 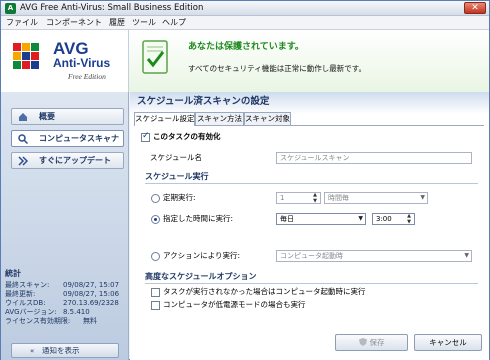 What do you see at coordinates (23, 161) in the screenshot?
I see `double-chevron-icon` at bounding box center [23, 161].